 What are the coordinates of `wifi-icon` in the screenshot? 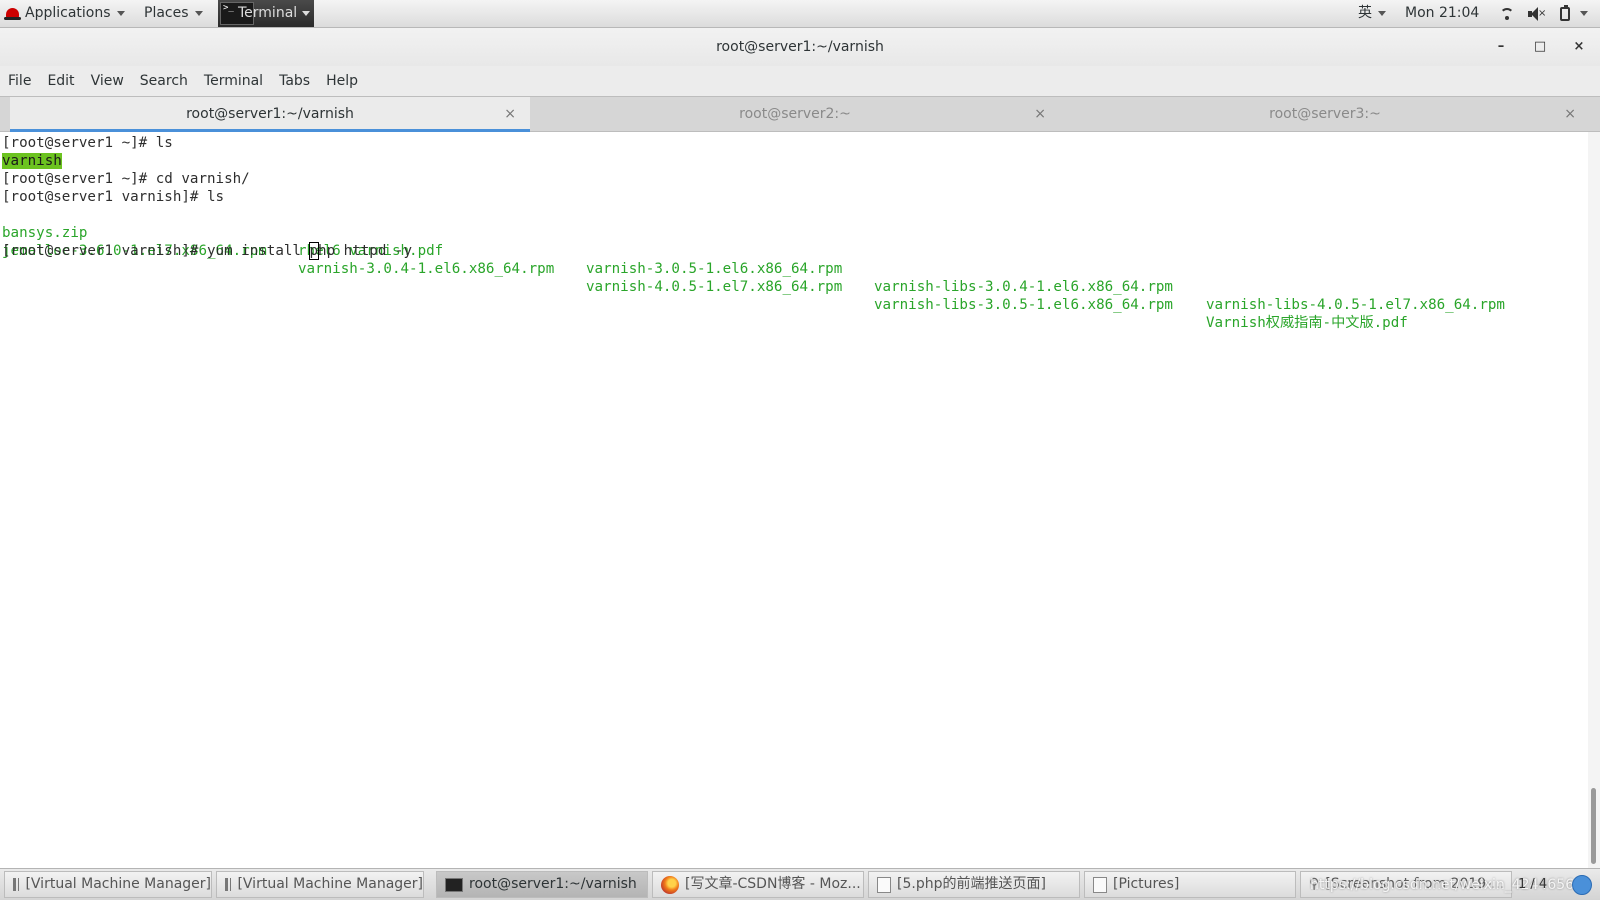 It's located at (1507, 13).